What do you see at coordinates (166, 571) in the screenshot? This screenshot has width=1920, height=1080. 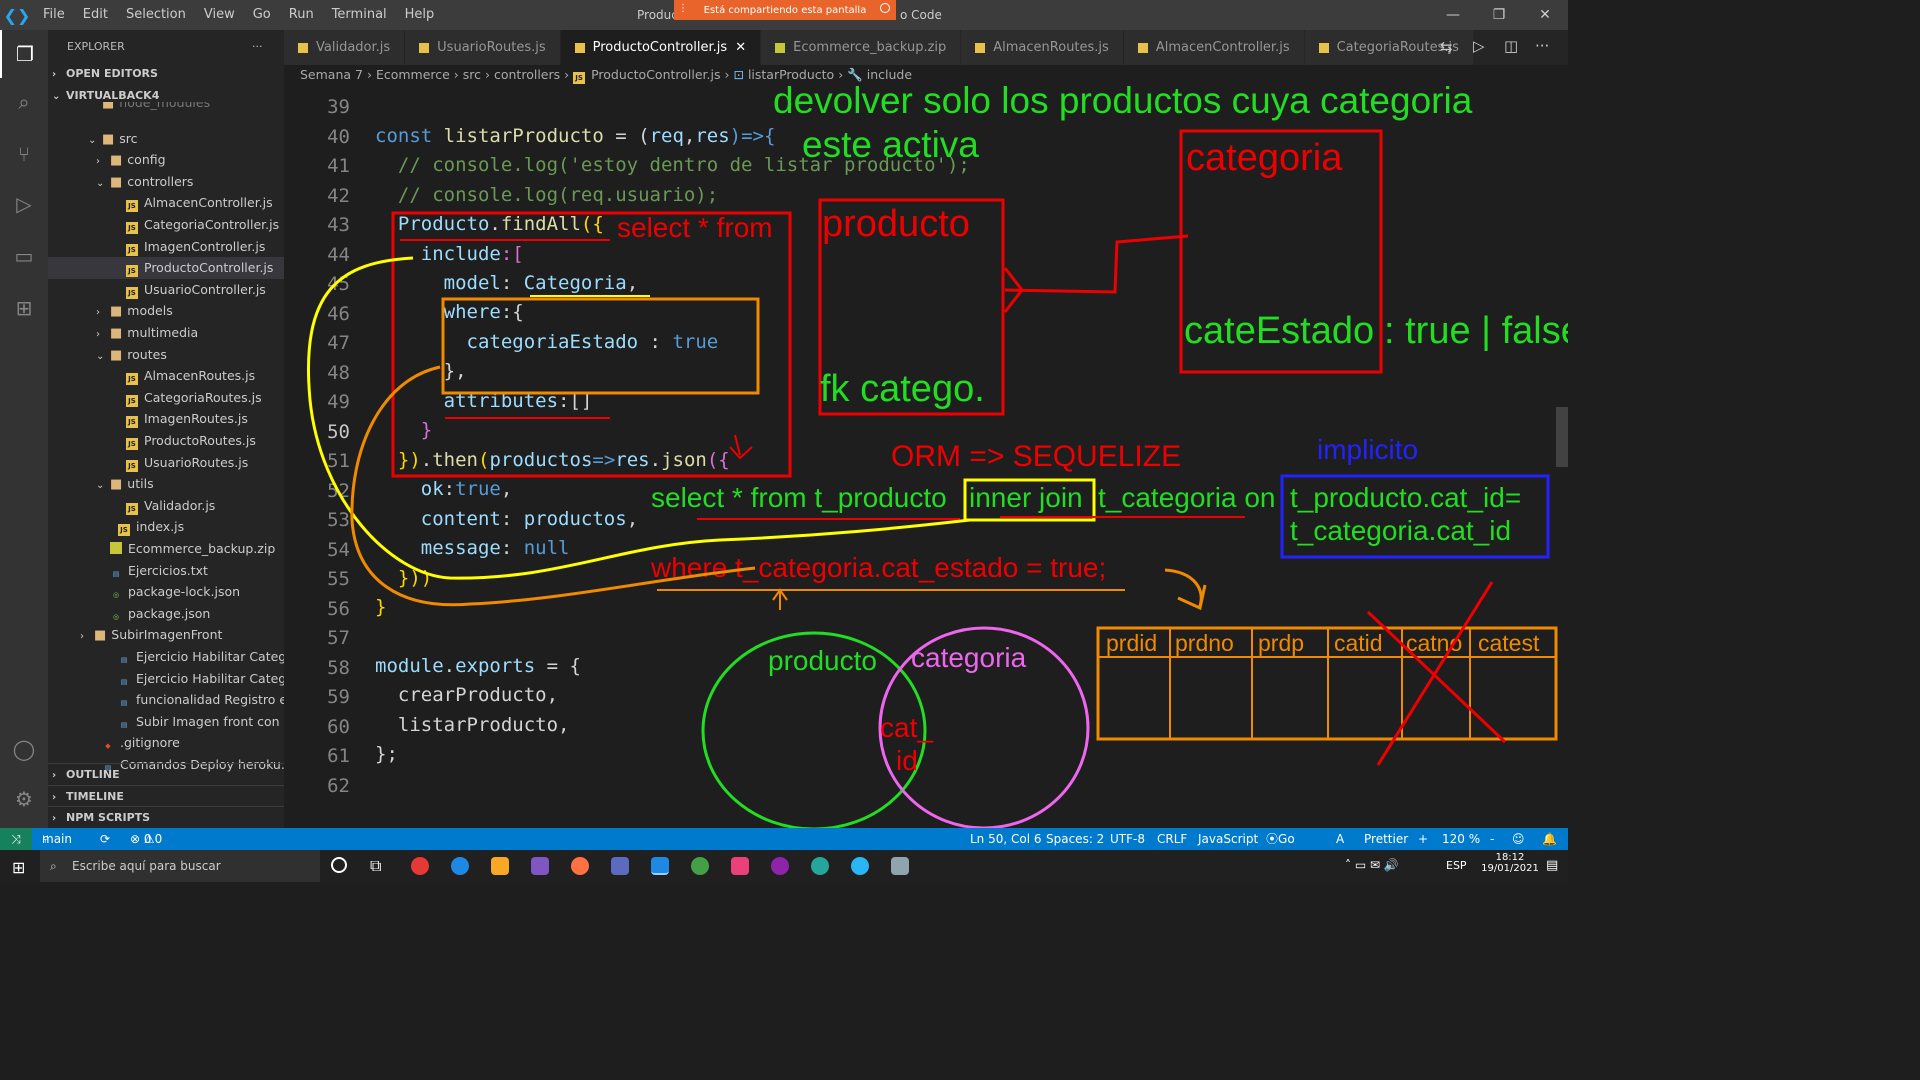 I see `file-item: ▤ Ejercicios.txt` at bounding box center [166, 571].